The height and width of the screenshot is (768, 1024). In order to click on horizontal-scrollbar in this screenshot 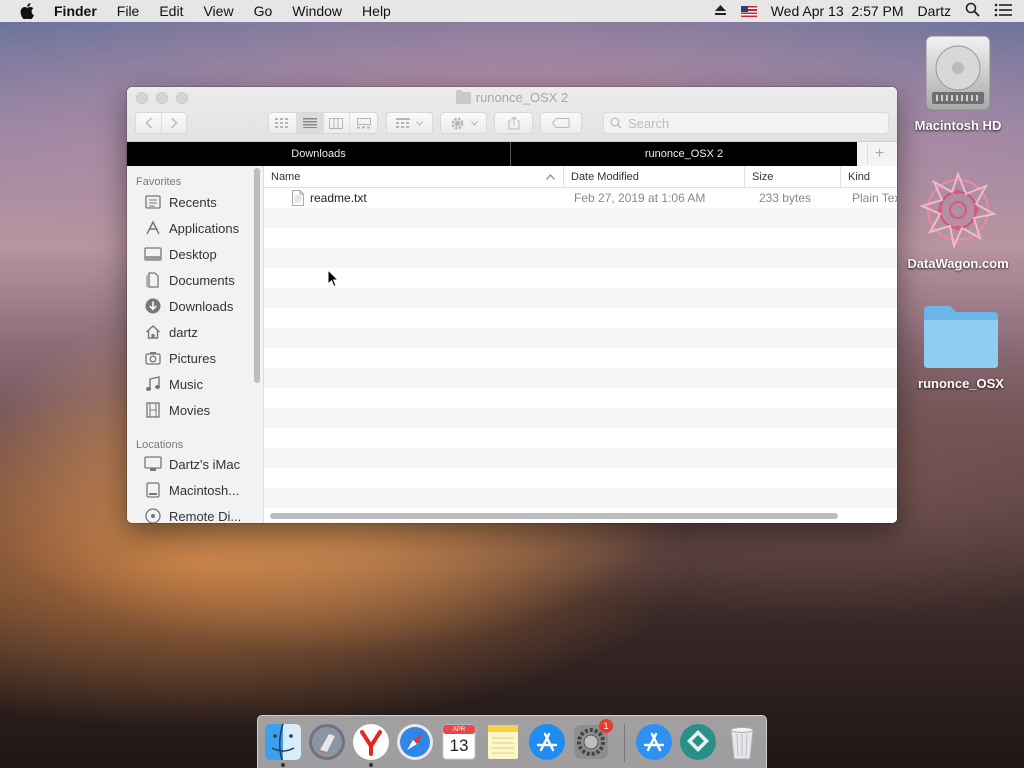, I will do `click(554, 516)`.